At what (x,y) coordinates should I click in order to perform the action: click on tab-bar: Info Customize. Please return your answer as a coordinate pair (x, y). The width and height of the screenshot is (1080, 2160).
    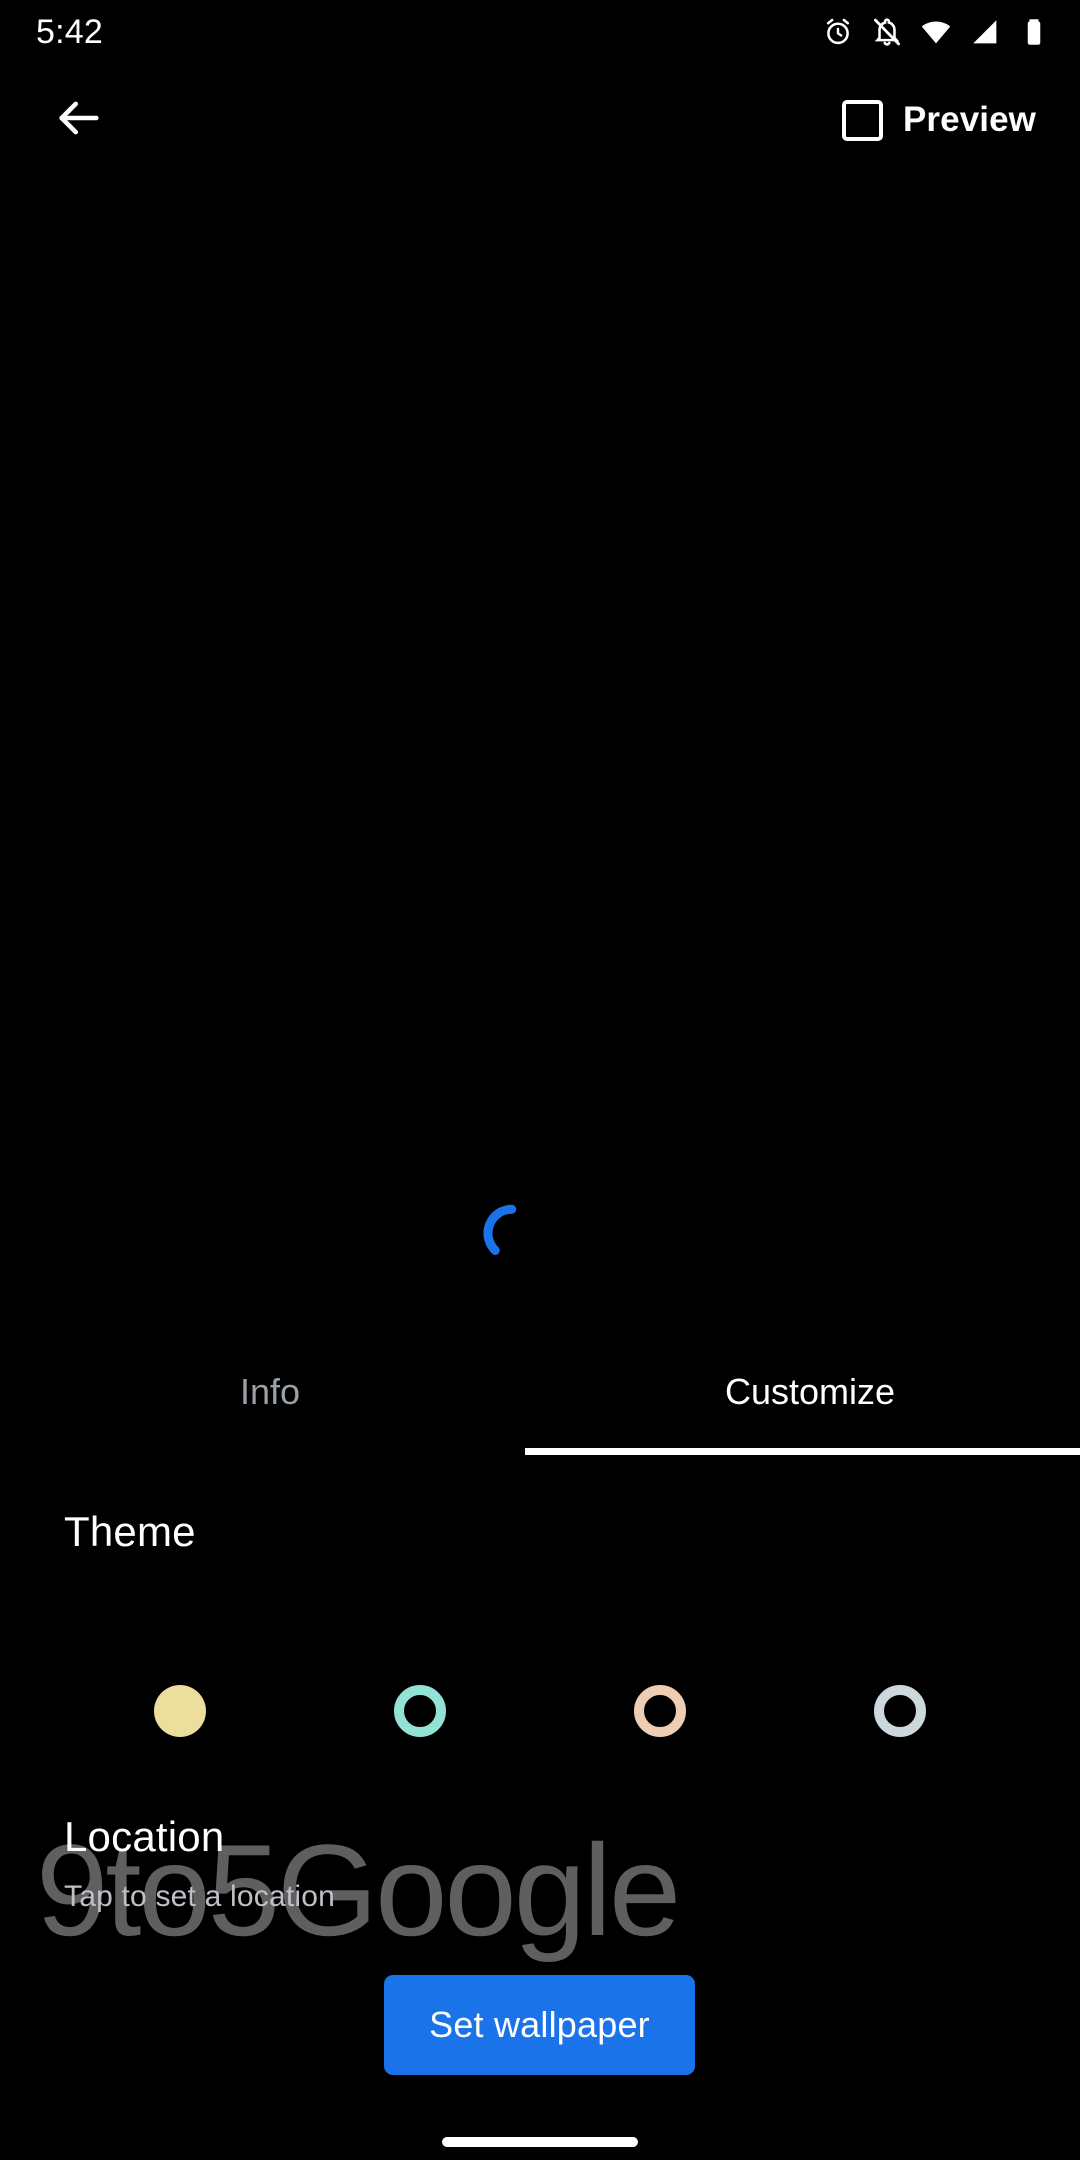
    Looking at the image, I should click on (540, 1396).